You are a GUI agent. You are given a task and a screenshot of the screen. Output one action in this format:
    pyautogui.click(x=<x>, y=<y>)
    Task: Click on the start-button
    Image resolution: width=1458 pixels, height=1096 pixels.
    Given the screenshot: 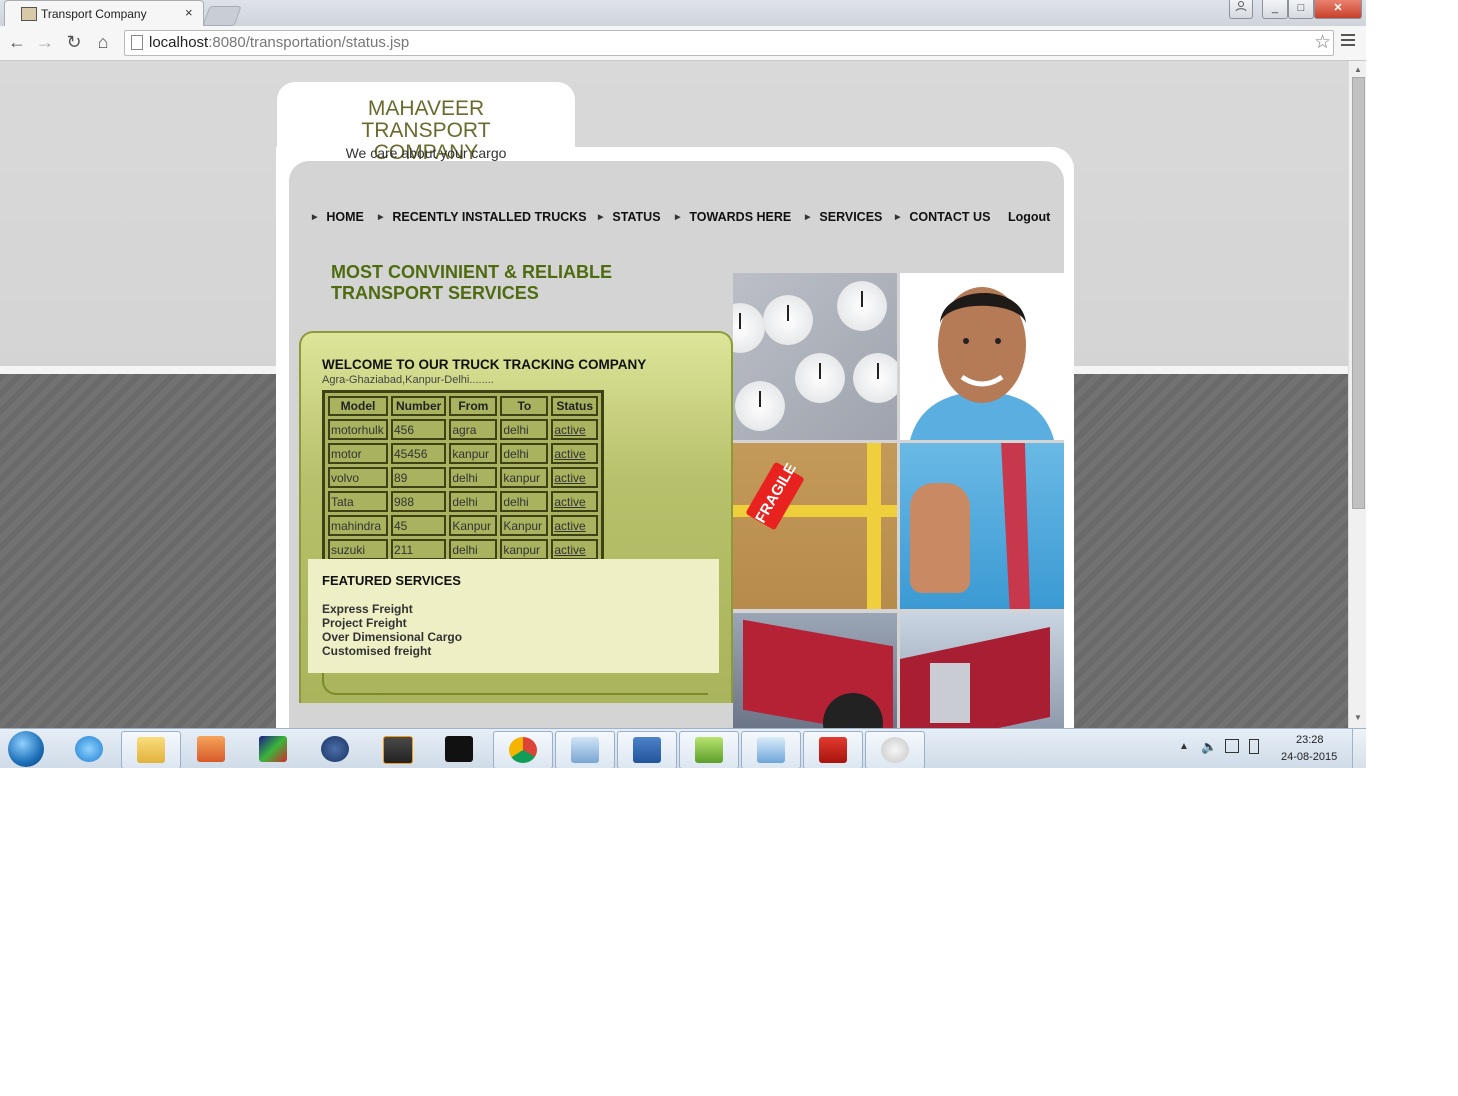 What is the action you would take?
    pyautogui.click(x=26, y=749)
    